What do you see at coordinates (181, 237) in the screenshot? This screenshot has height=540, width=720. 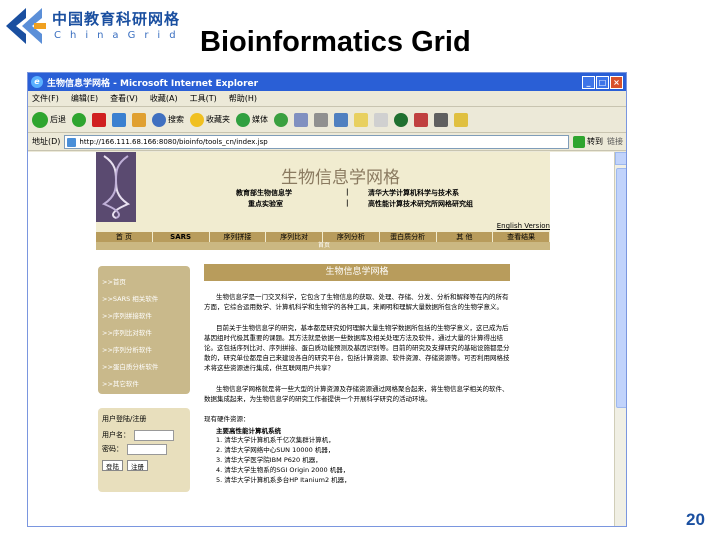 I see `nav-sars: SARS` at bounding box center [181, 237].